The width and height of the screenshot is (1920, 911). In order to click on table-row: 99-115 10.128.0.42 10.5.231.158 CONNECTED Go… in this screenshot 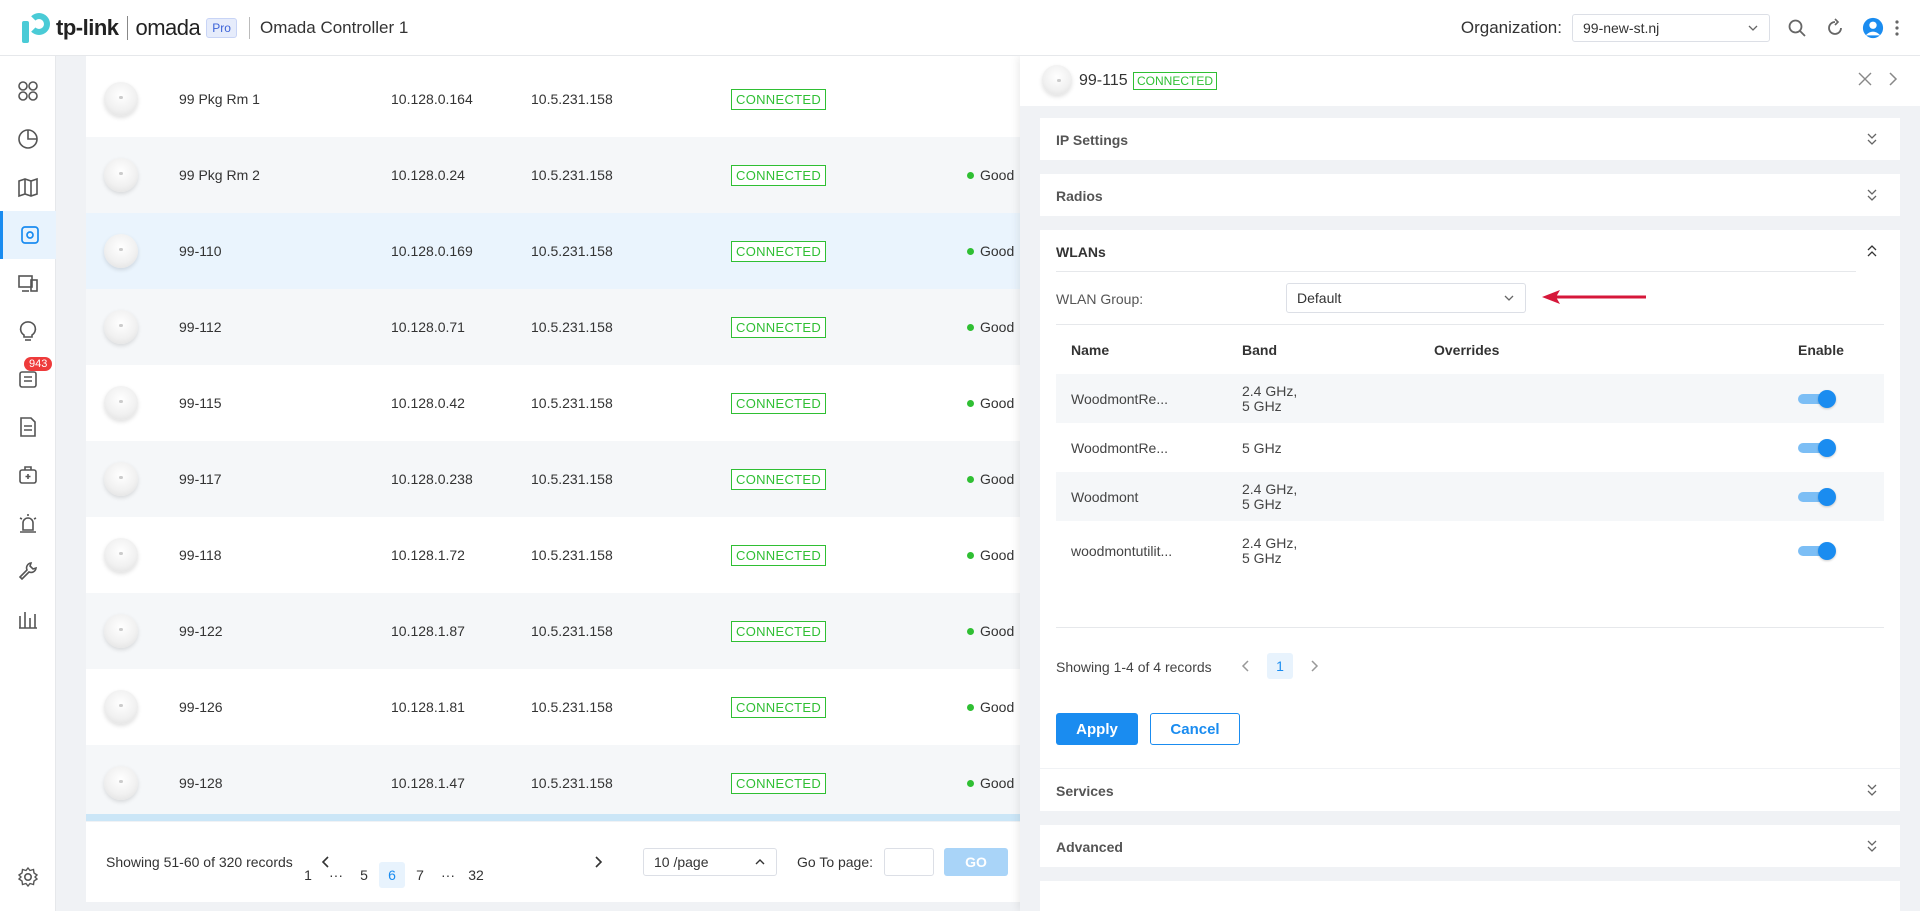, I will do `click(553, 403)`.